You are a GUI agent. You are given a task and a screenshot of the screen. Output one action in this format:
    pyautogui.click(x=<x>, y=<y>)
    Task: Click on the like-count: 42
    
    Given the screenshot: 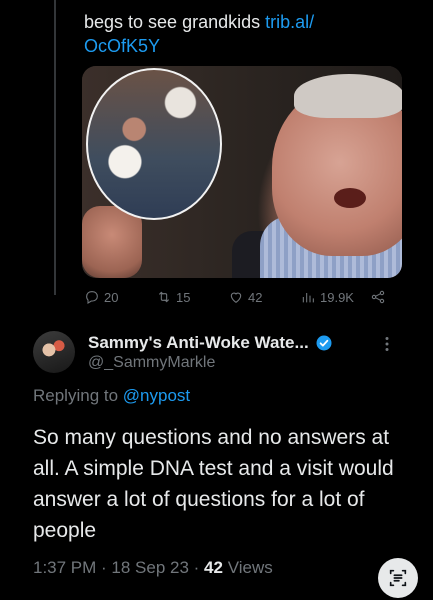 What is the action you would take?
    pyautogui.click(x=255, y=297)
    